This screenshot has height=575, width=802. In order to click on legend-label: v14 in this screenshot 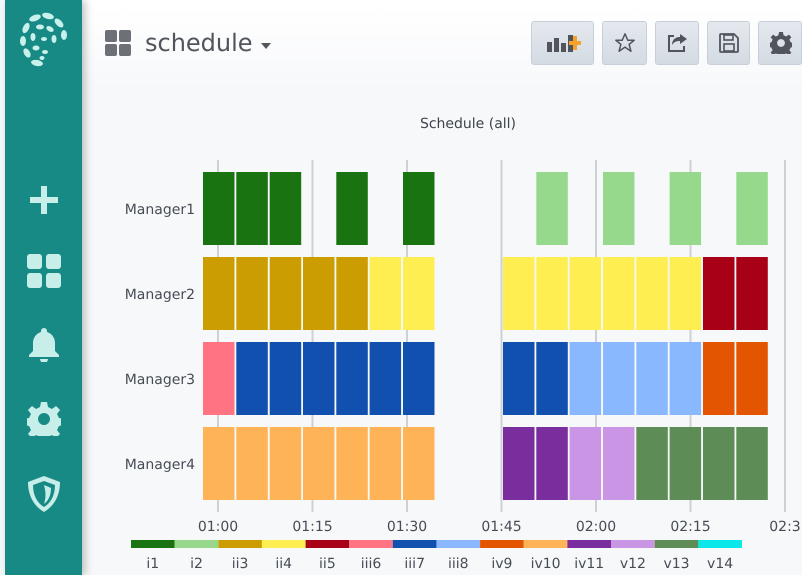, I will do `click(720, 564)`.